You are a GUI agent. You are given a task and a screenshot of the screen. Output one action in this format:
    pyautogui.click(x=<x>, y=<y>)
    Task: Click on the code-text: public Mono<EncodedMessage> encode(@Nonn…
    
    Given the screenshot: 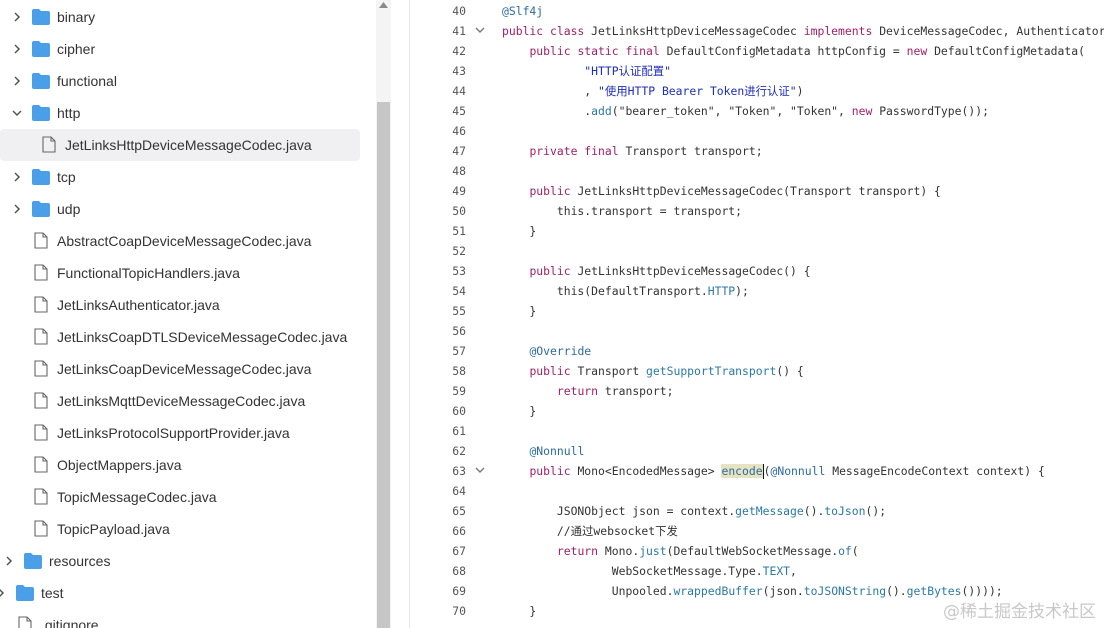 What is the action you would take?
    pyautogui.click(x=773, y=471)
    